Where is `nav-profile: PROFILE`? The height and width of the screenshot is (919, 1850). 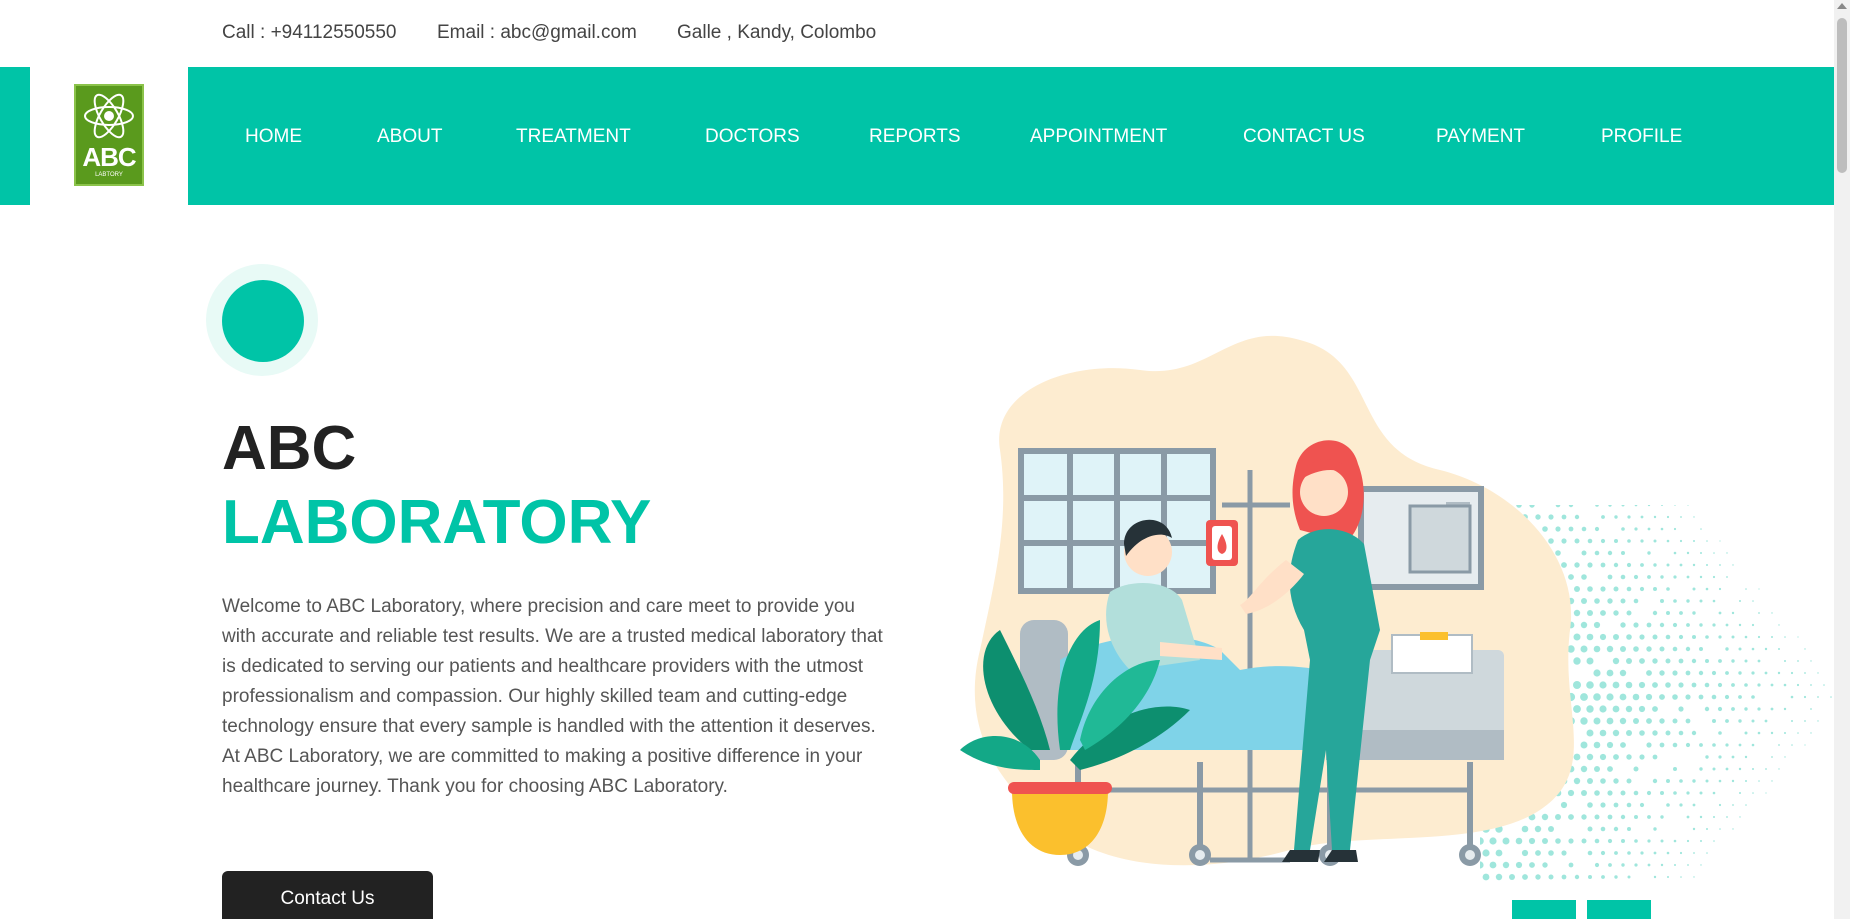 nav-profile: PROFILE is located at coordinates (1641, 137).